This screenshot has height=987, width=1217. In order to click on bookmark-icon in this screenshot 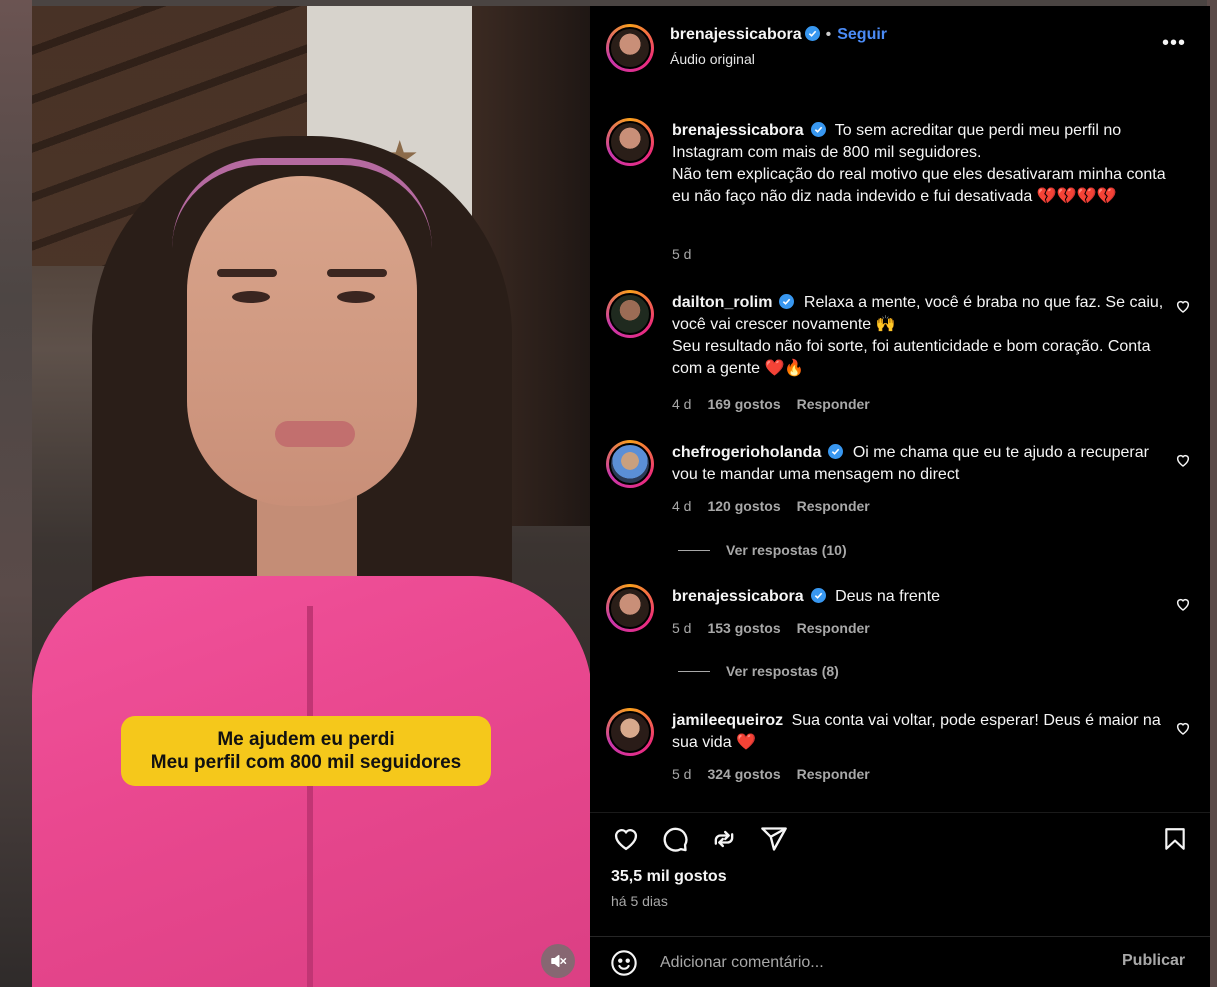, I will do `click(1175, 839)`.